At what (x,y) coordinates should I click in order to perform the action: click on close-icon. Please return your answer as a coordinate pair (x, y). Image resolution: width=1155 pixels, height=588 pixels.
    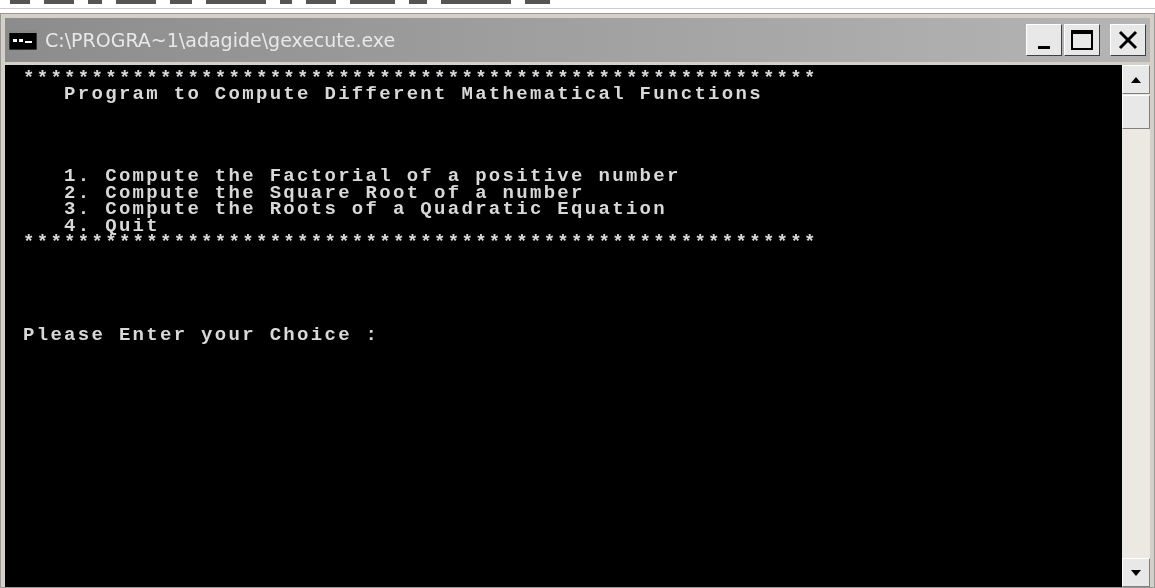
    Looking at the image, I should click on (1128, 40).